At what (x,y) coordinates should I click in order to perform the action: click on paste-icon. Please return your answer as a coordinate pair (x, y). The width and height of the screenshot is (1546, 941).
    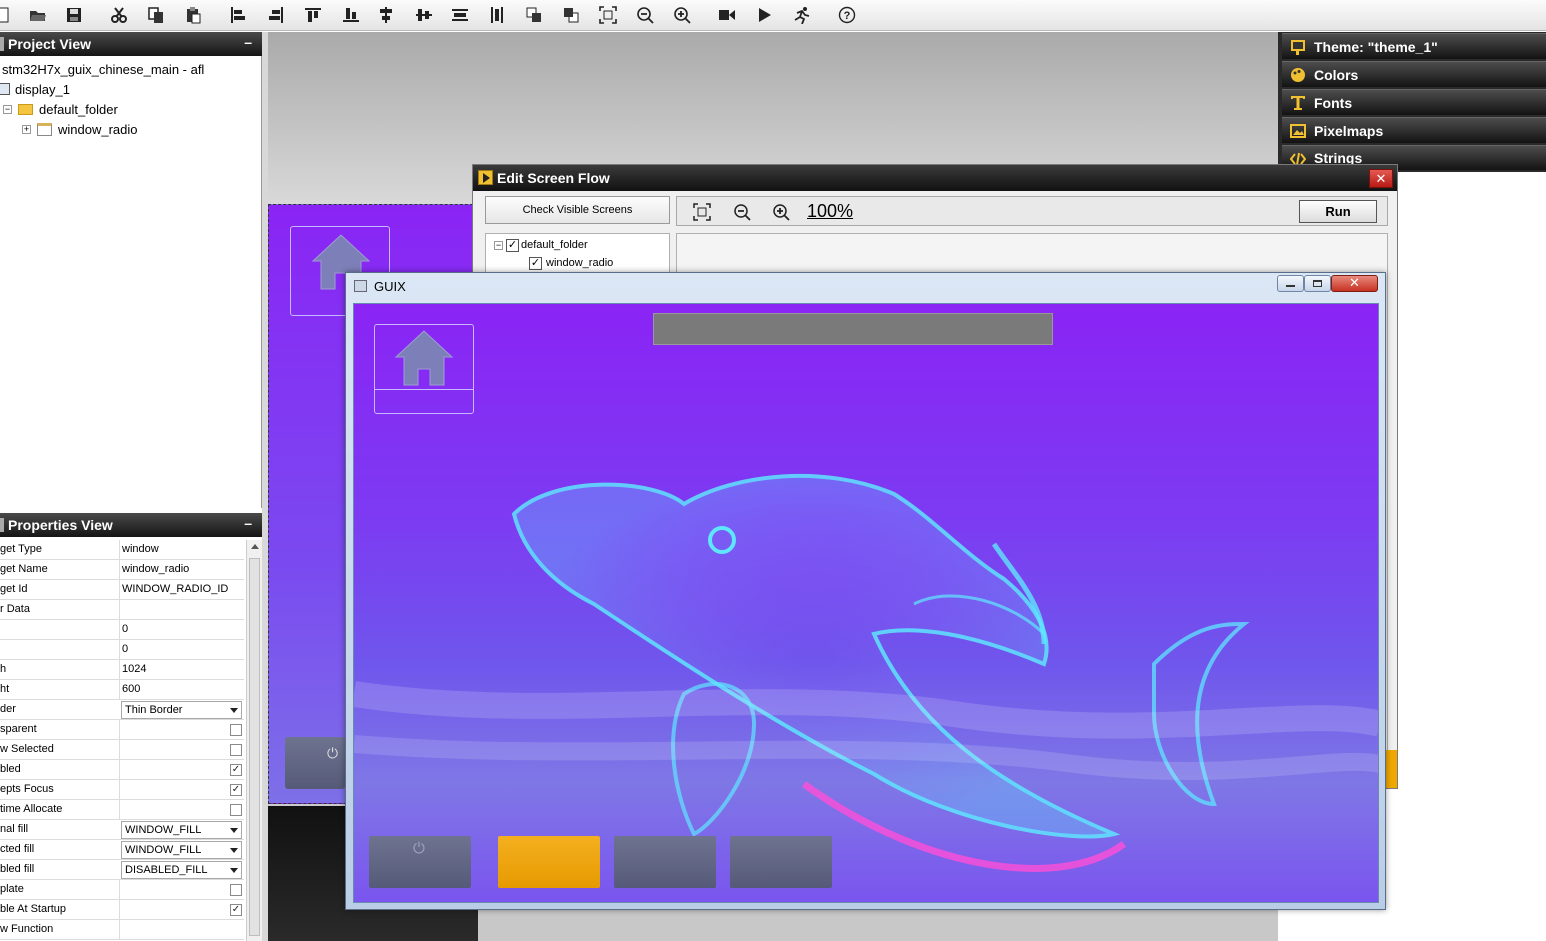
    Looking at the image, I should click on (193, 15).